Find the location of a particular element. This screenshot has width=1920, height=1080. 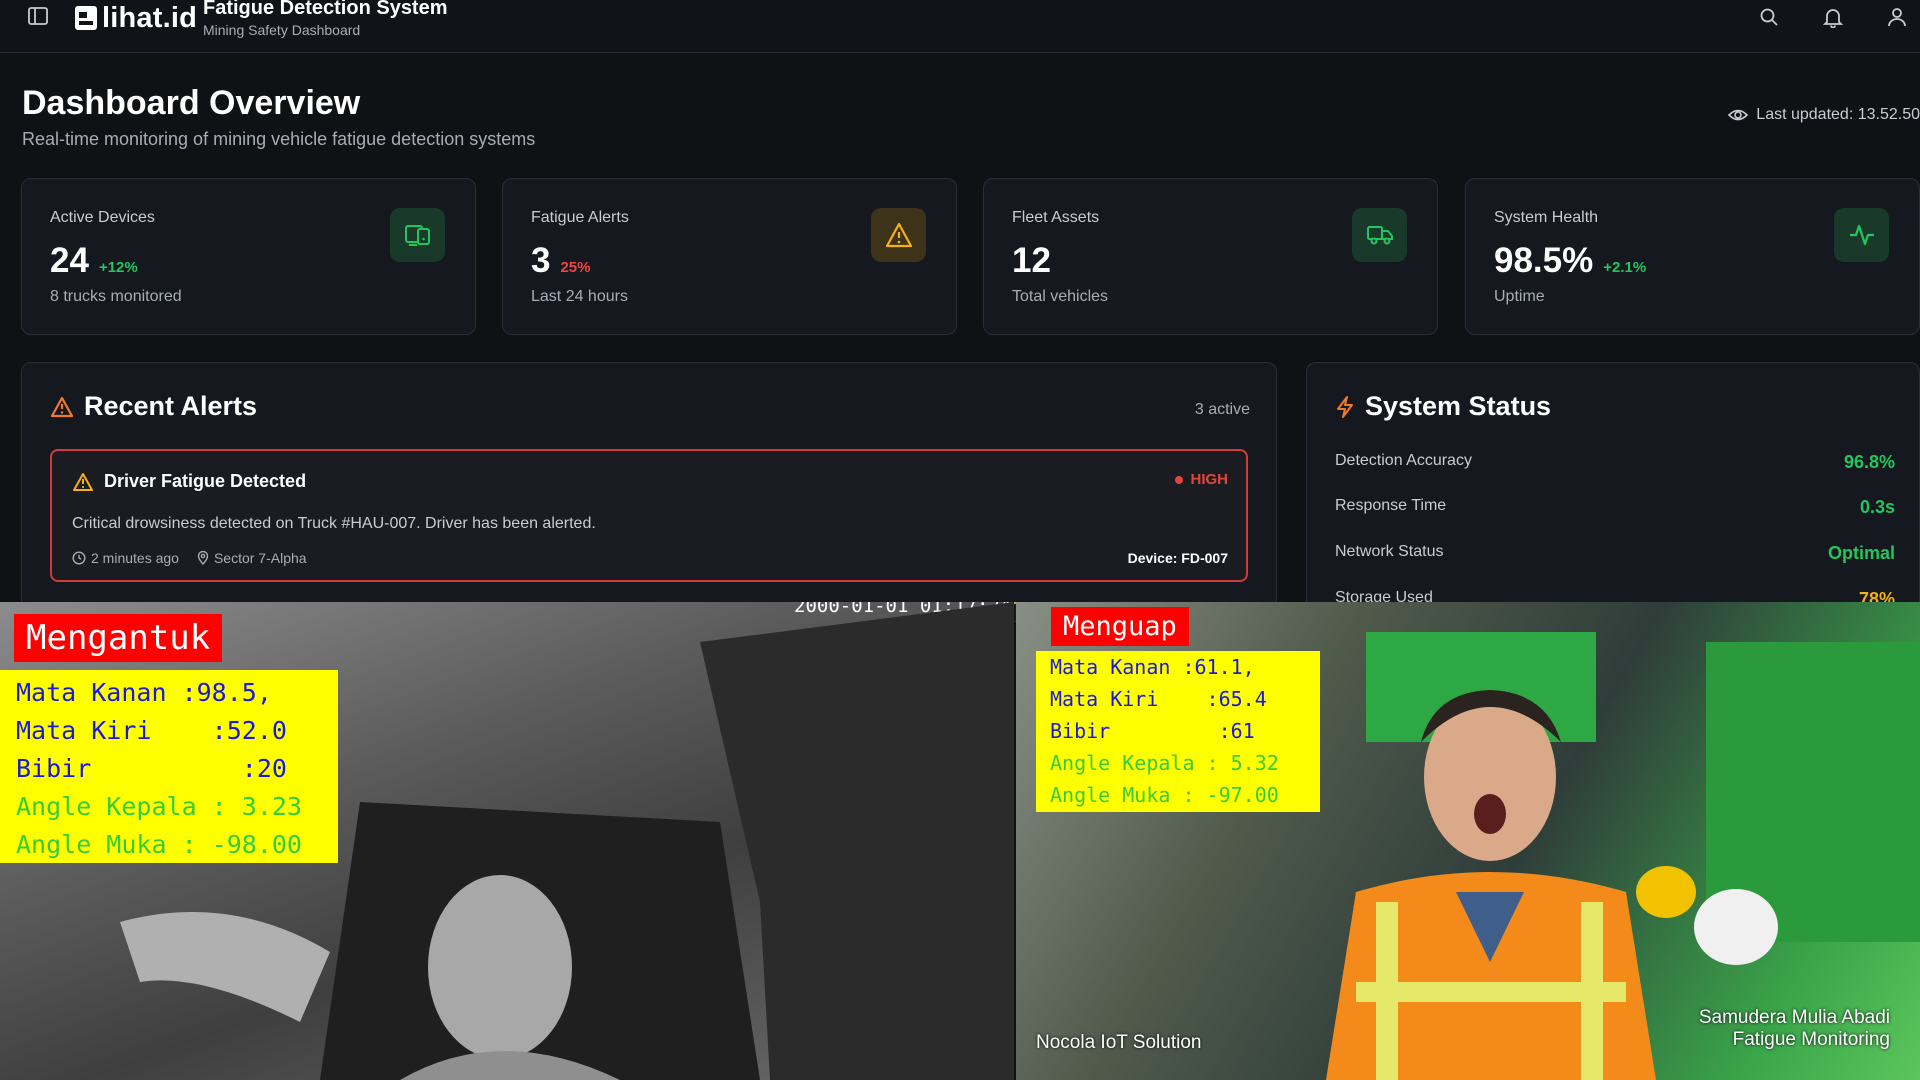

stat-foot: Last 24 hours is located at coordinates (579, 296).